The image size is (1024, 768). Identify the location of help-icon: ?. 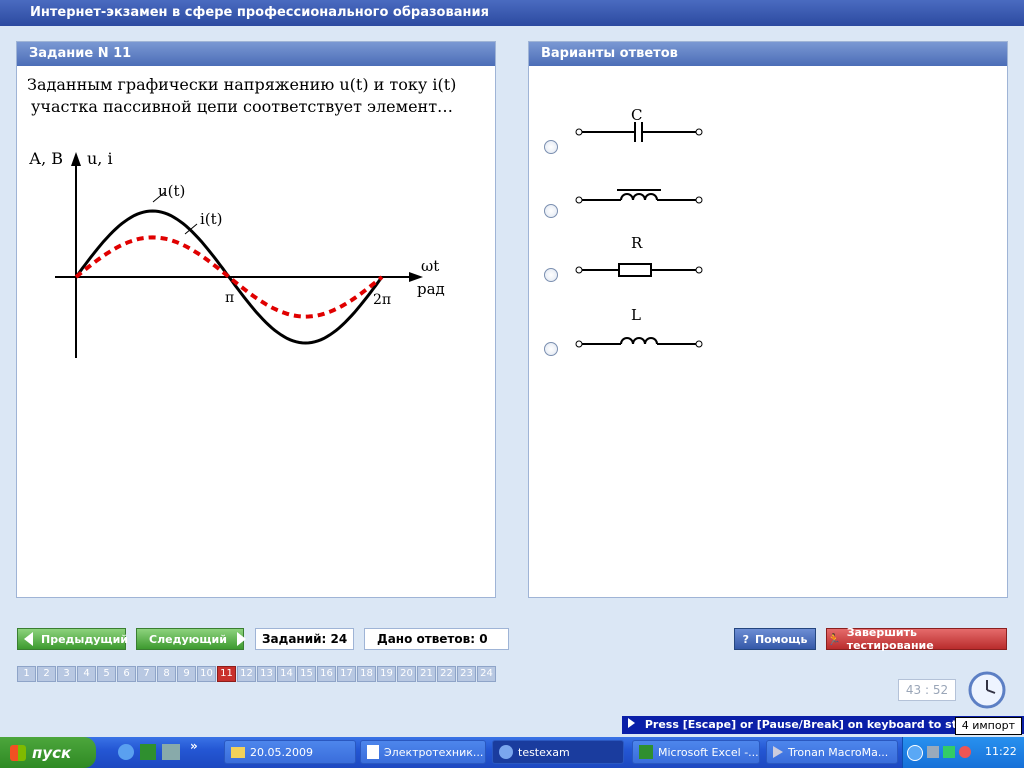
(745, 639).